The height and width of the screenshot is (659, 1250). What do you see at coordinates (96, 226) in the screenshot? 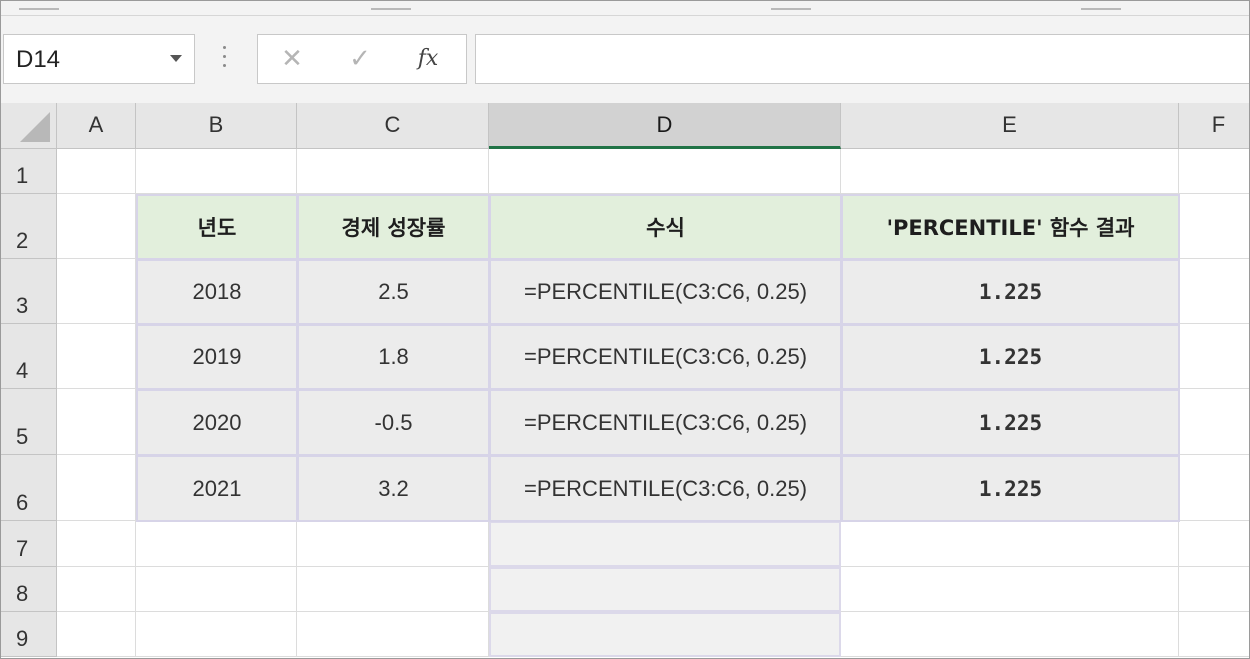
I see `cell-a2` at bounding box center [96, 226].